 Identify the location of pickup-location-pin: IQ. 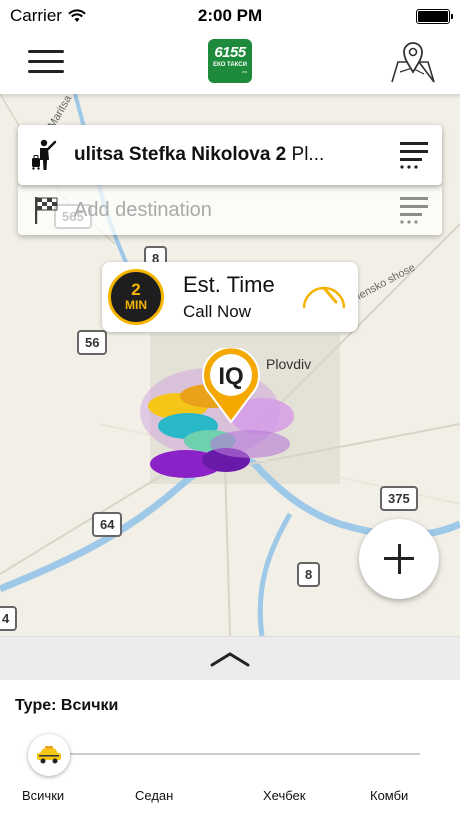
(231, 386).